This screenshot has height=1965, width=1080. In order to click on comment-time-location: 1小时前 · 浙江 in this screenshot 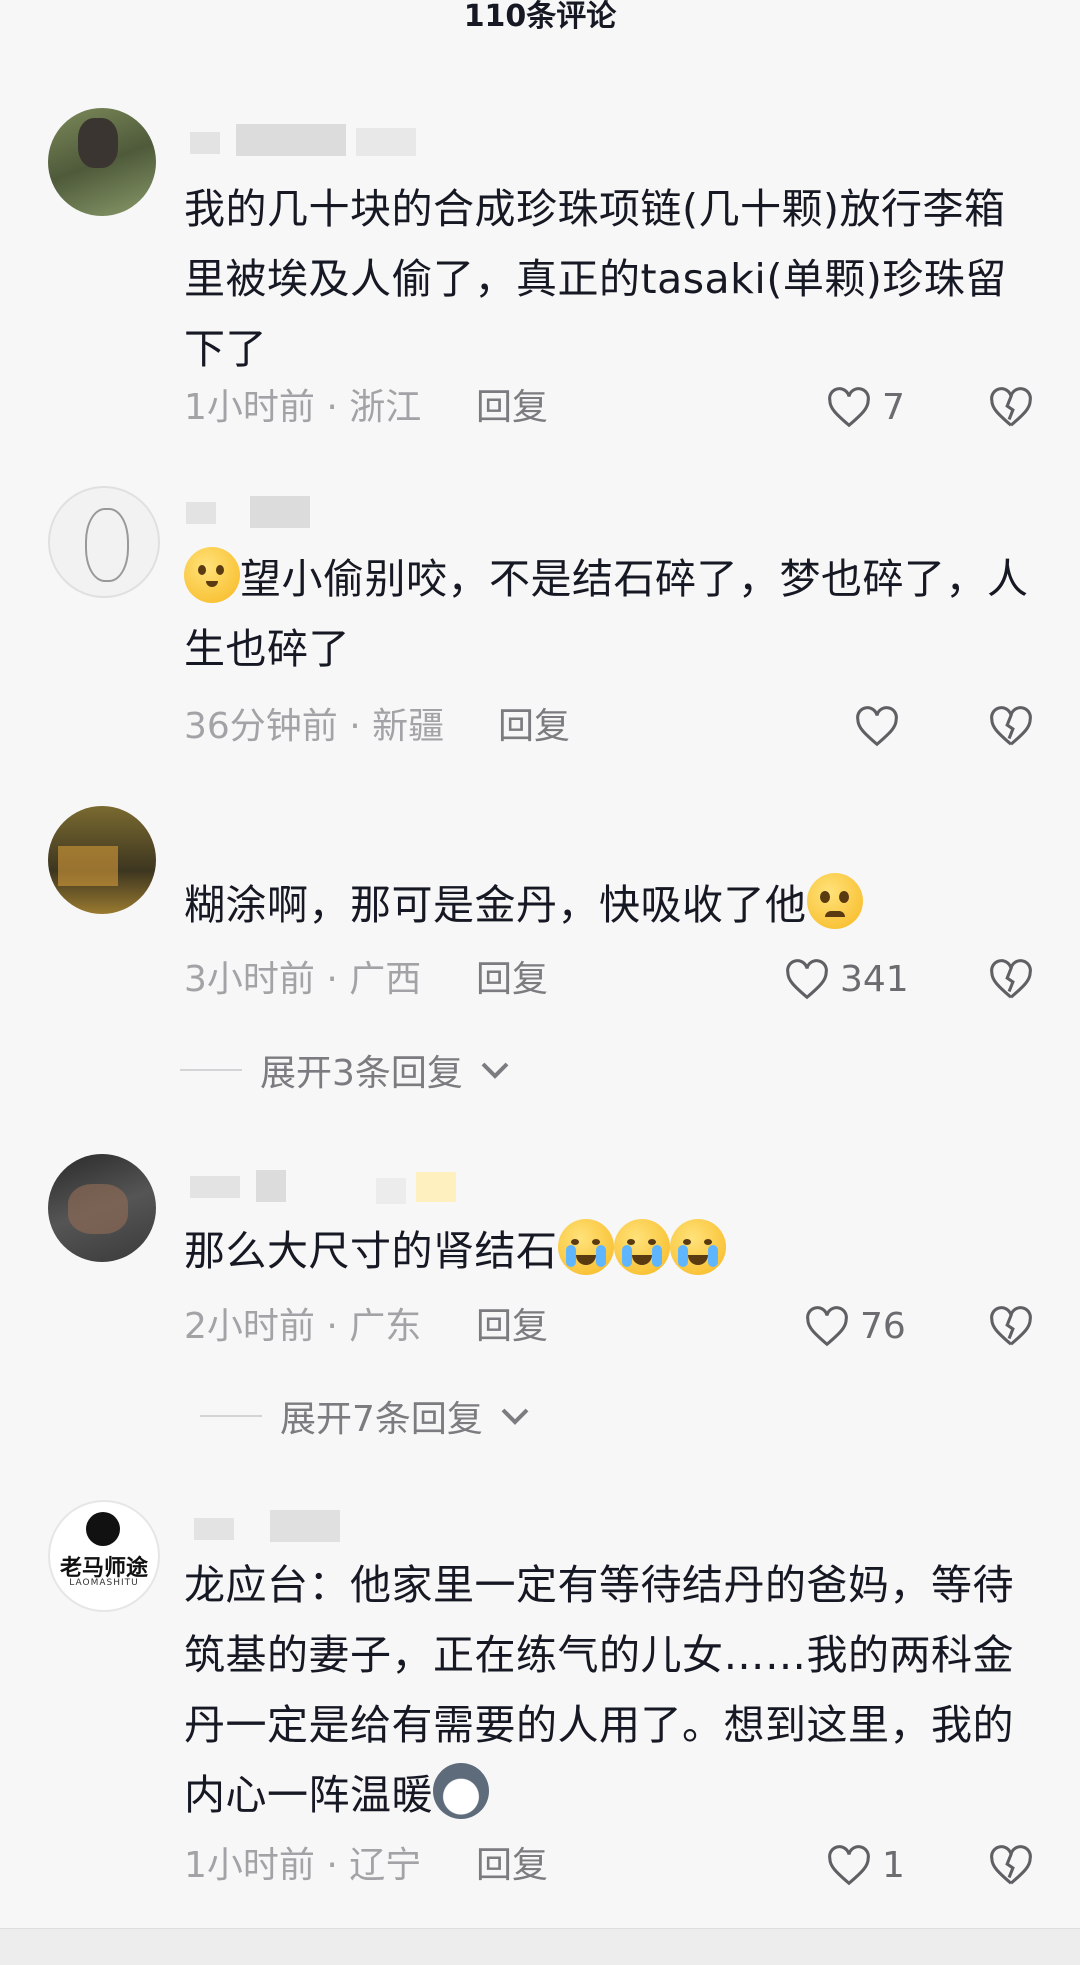, I will do `click(303, 407)`.